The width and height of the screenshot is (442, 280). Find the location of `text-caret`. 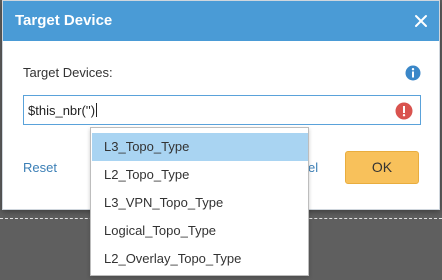

text-caret is located at coordinates (97, 110).